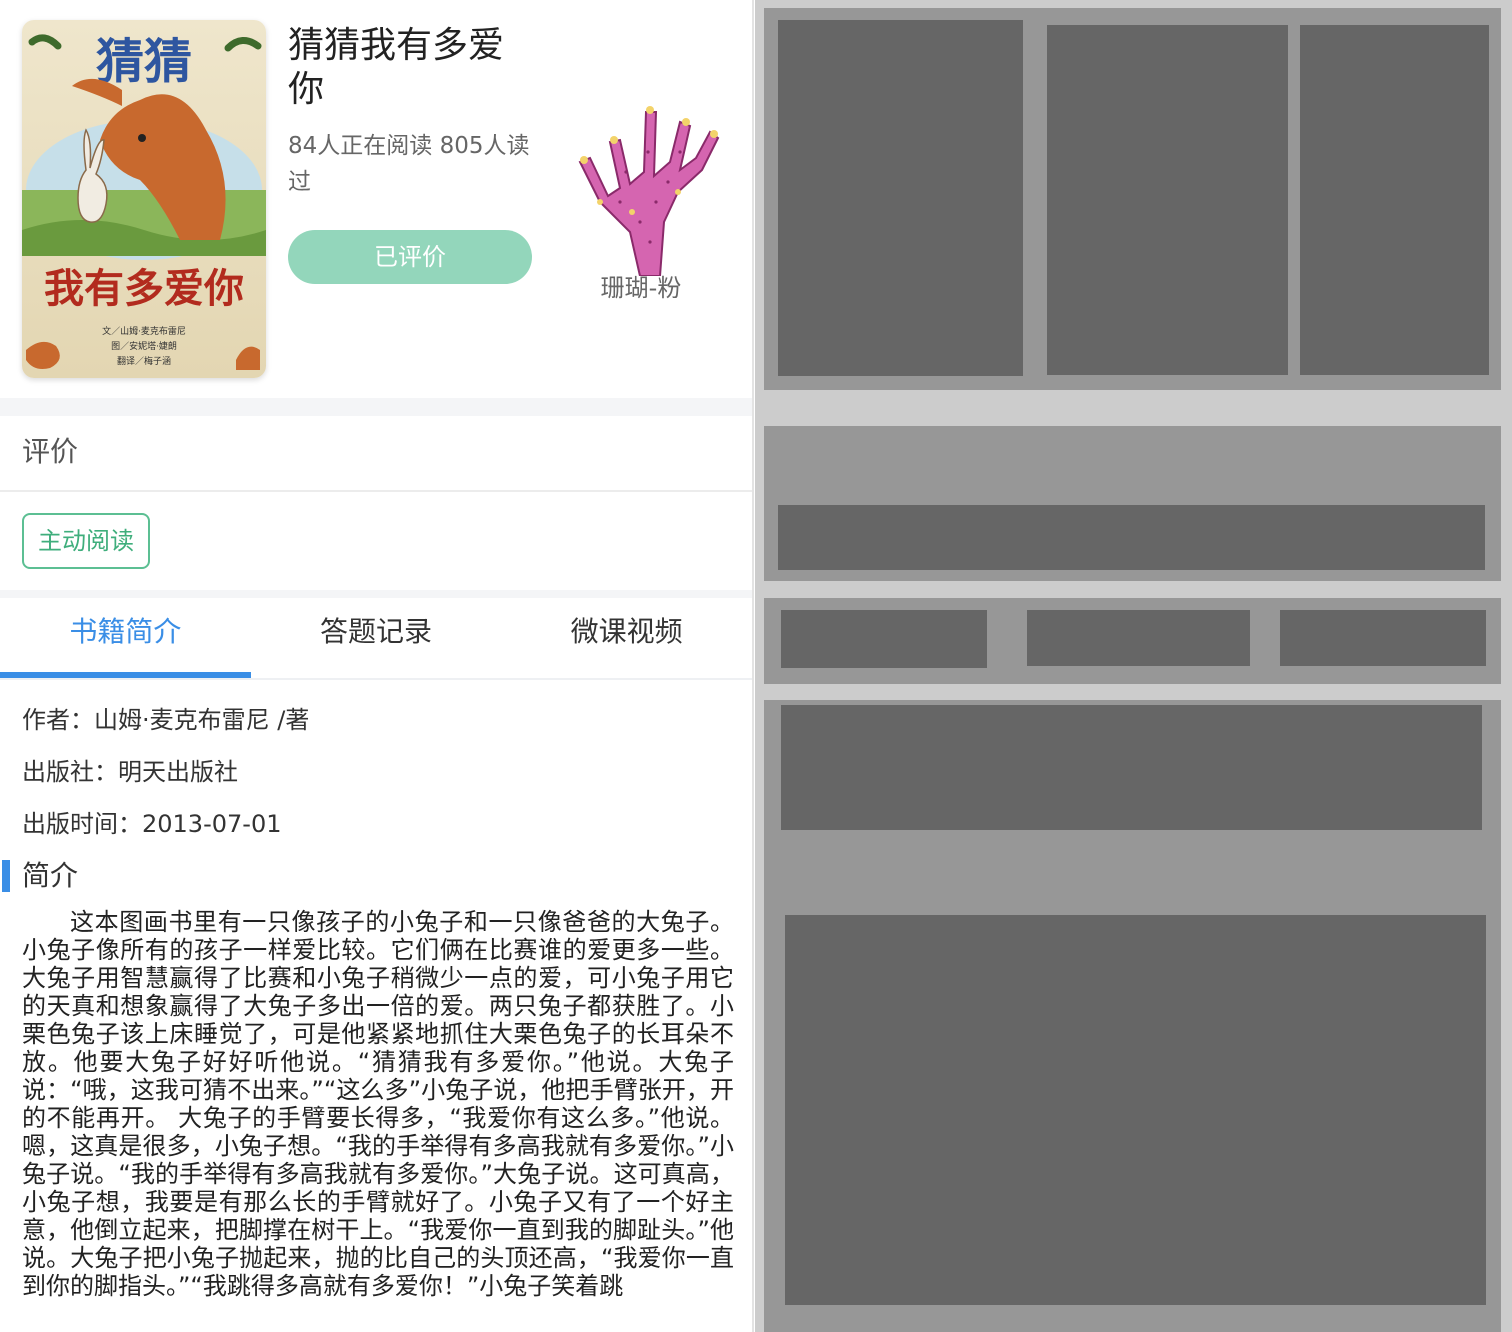 The height and width of the screenshot is (1332, 1512). What do you see at coordinates (212, 824) in the screenshot?
I see `pubdate-value: 2013-07-01` at bounding box center [212, 824].